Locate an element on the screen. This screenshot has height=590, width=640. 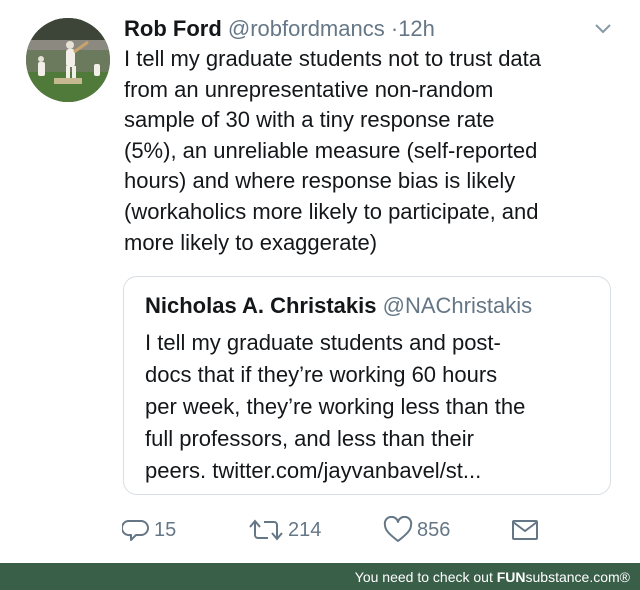
envelope-icon is located at coordinates (525, 530).